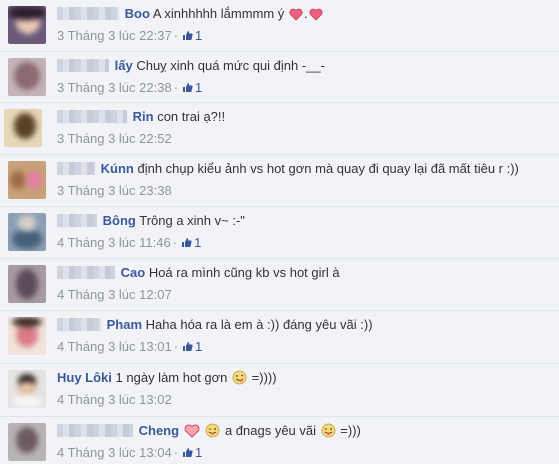 Image resolution: width=559 pixels, height=464 pixels. Describe the element at coordinates (119, 220) in the screenshot. I see `comment-author: Bông` at that location.